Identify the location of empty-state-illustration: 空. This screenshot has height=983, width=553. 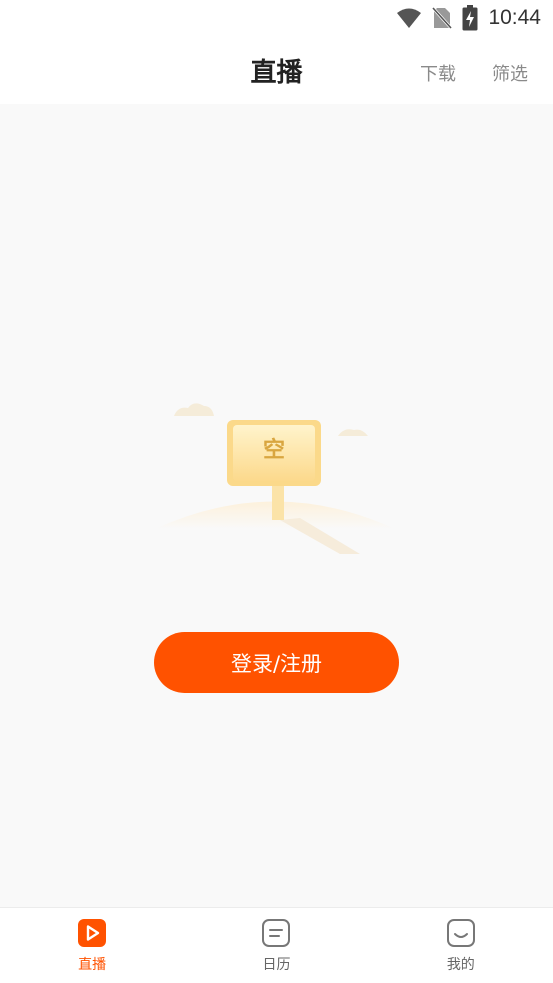
(275, 479).